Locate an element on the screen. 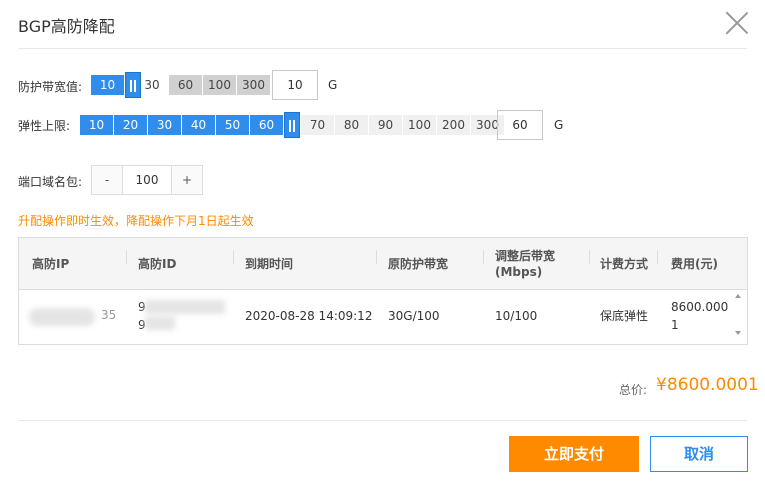 The image size is (765, 487). bandwidth-option: 300 is located at coordinates (253, 85).